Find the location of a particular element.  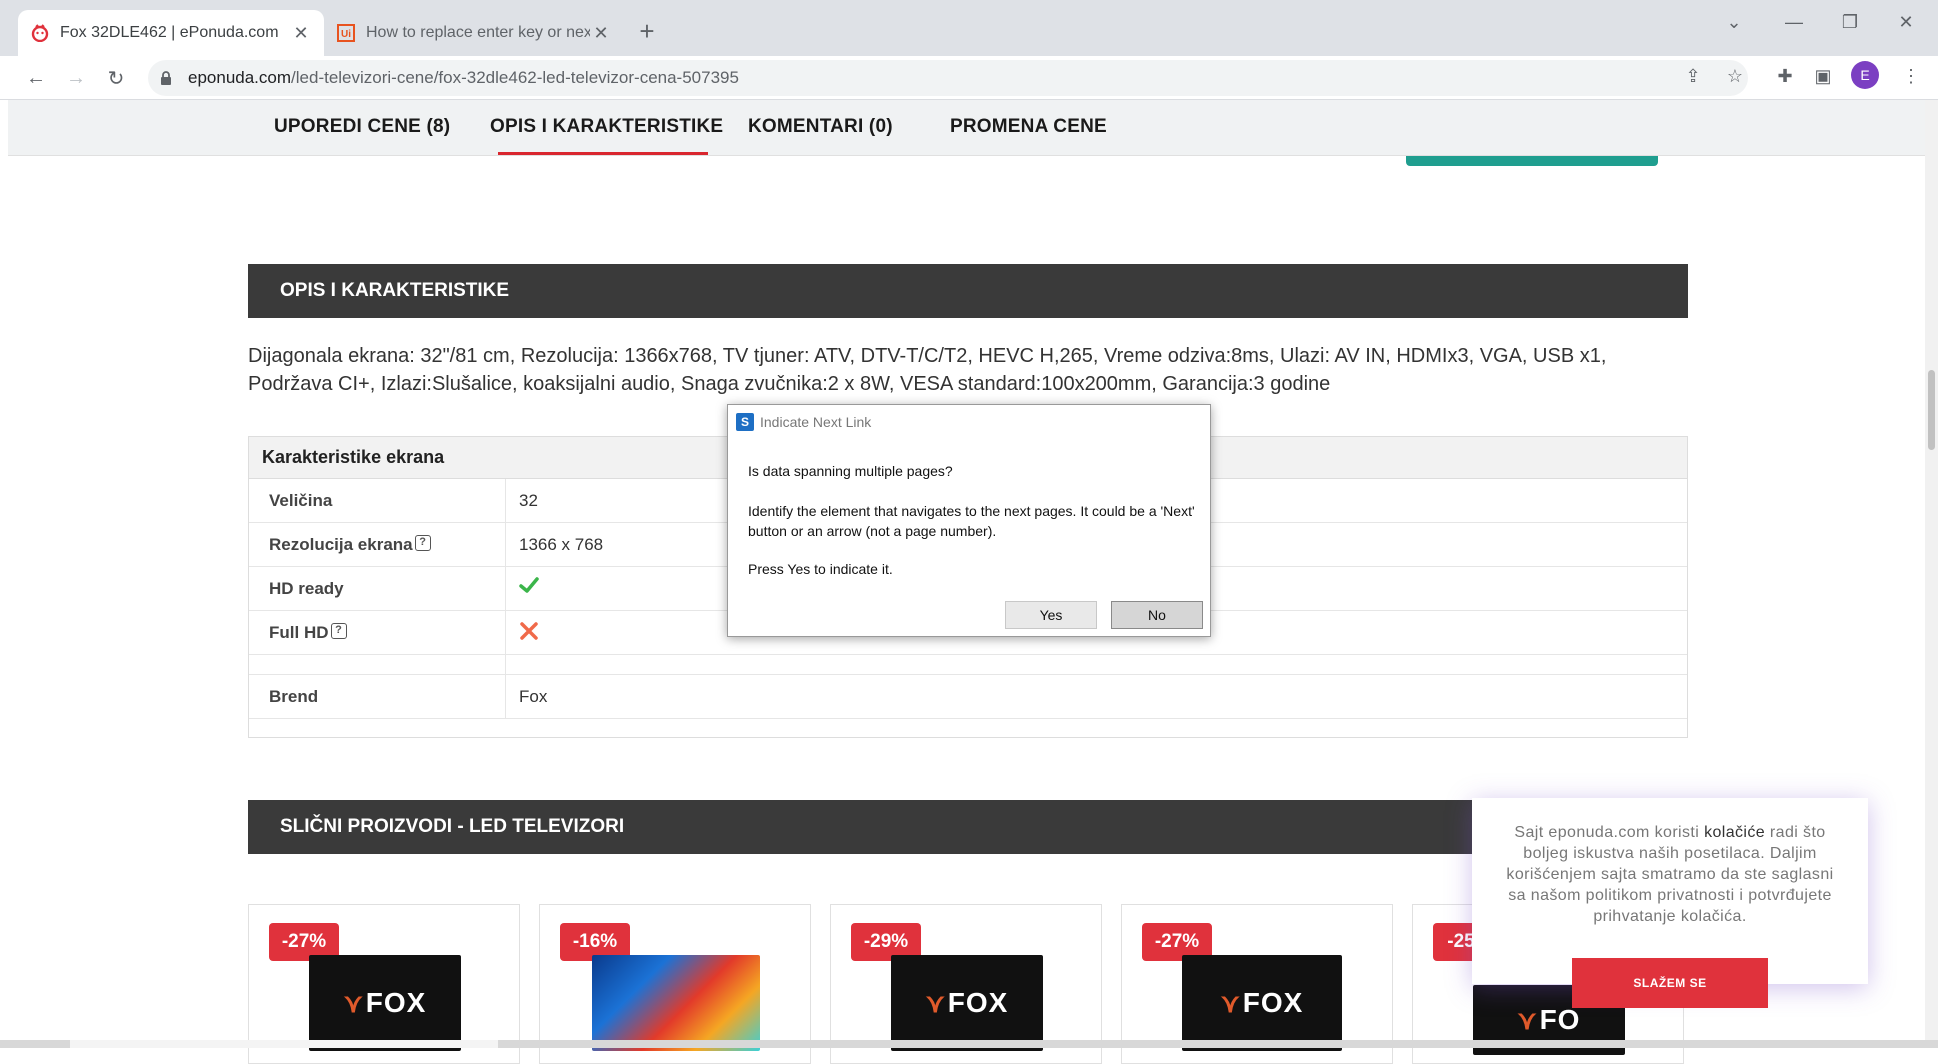

fox-logo: ⋎ FO is located at coordinates (1549, 1019).